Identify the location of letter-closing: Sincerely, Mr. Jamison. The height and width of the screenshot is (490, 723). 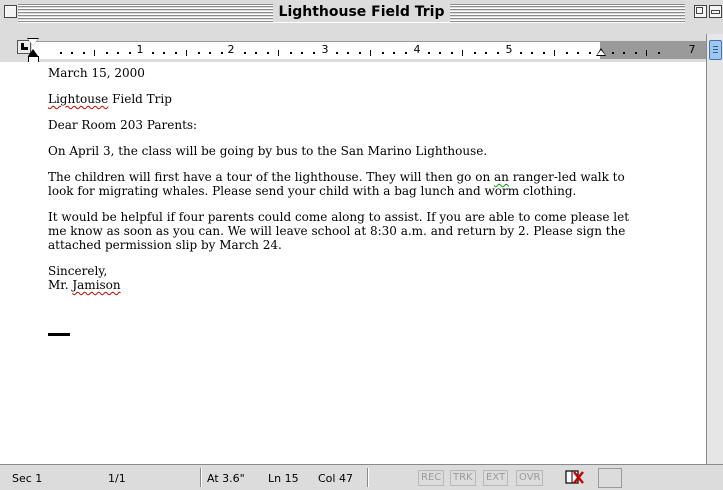
(348, 278).